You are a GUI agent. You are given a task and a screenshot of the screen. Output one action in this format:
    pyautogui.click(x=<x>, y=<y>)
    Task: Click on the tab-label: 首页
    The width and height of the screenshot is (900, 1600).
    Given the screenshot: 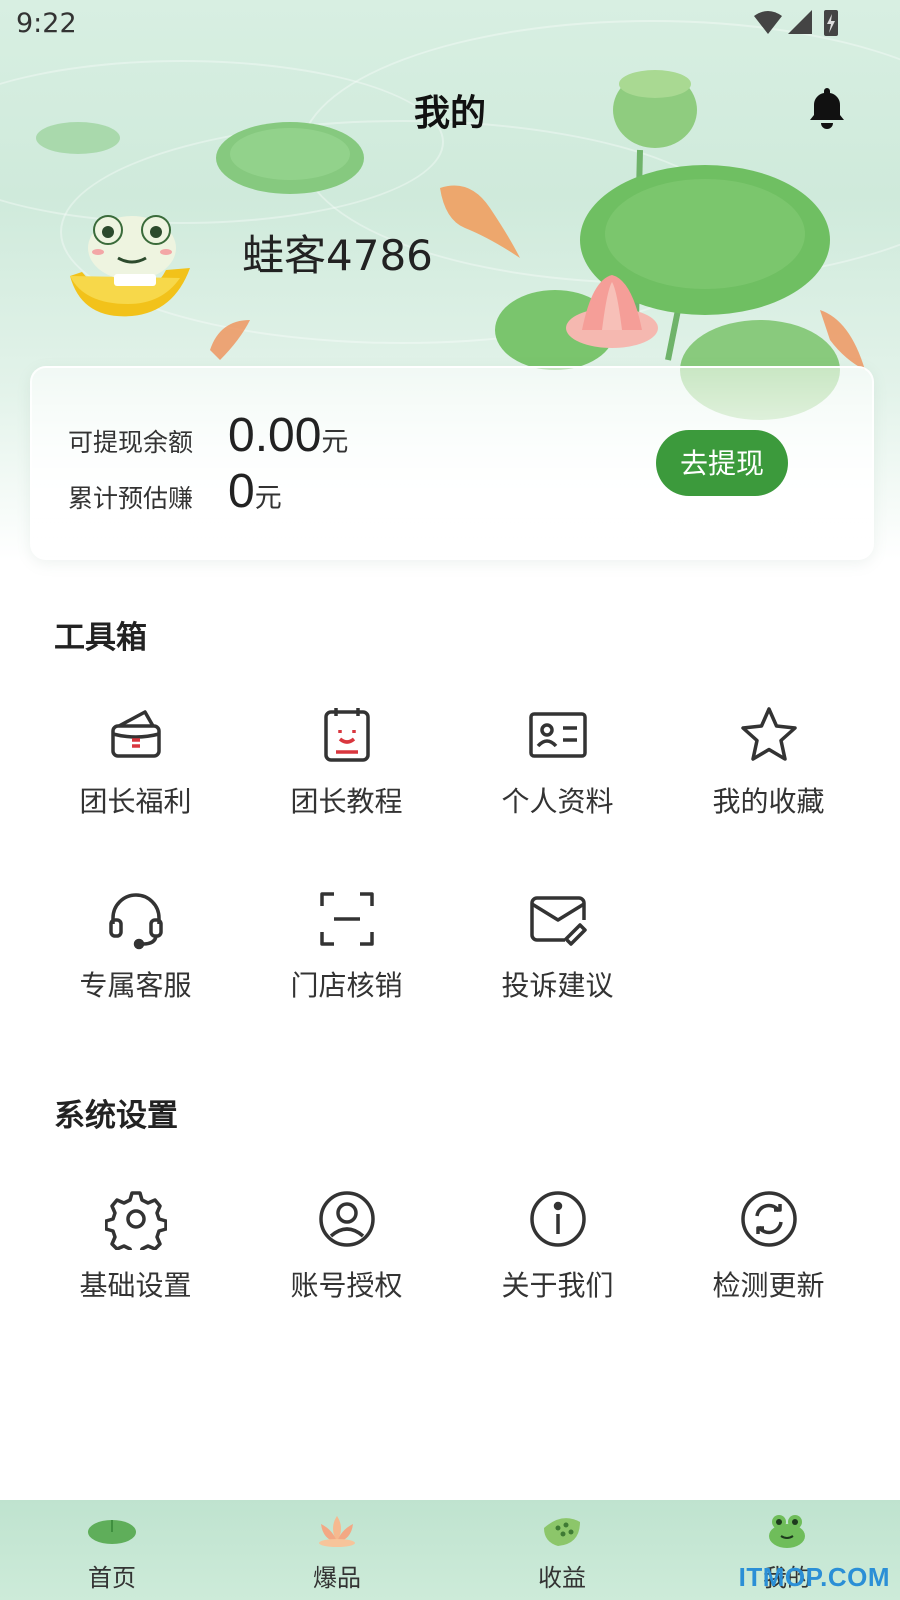 What is the action you would take?
    pyautogui.click(x=112, y=1578)
    